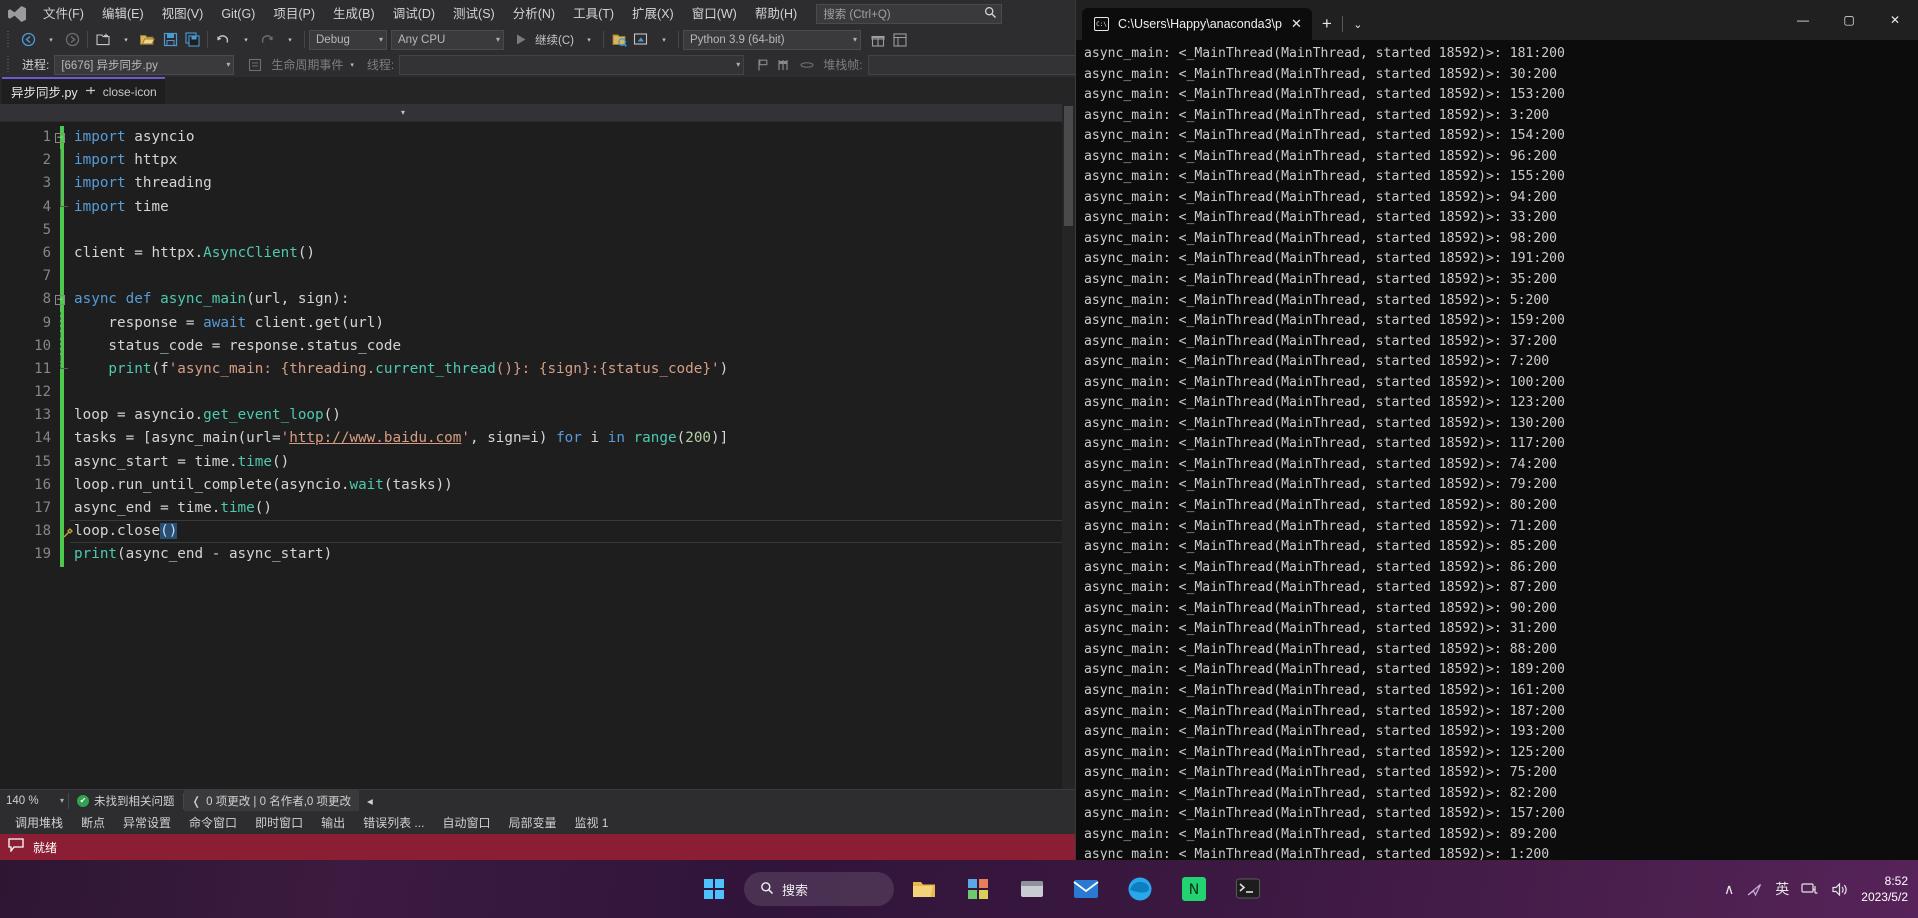  I want to click on start-debug-icon, so click(521, 40).